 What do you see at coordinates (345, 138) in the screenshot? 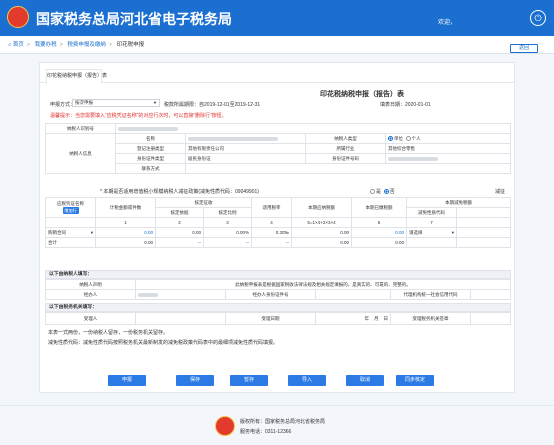
I see `taxpayer-type-label: 纳税人类型` at bounding box center [345, 138].